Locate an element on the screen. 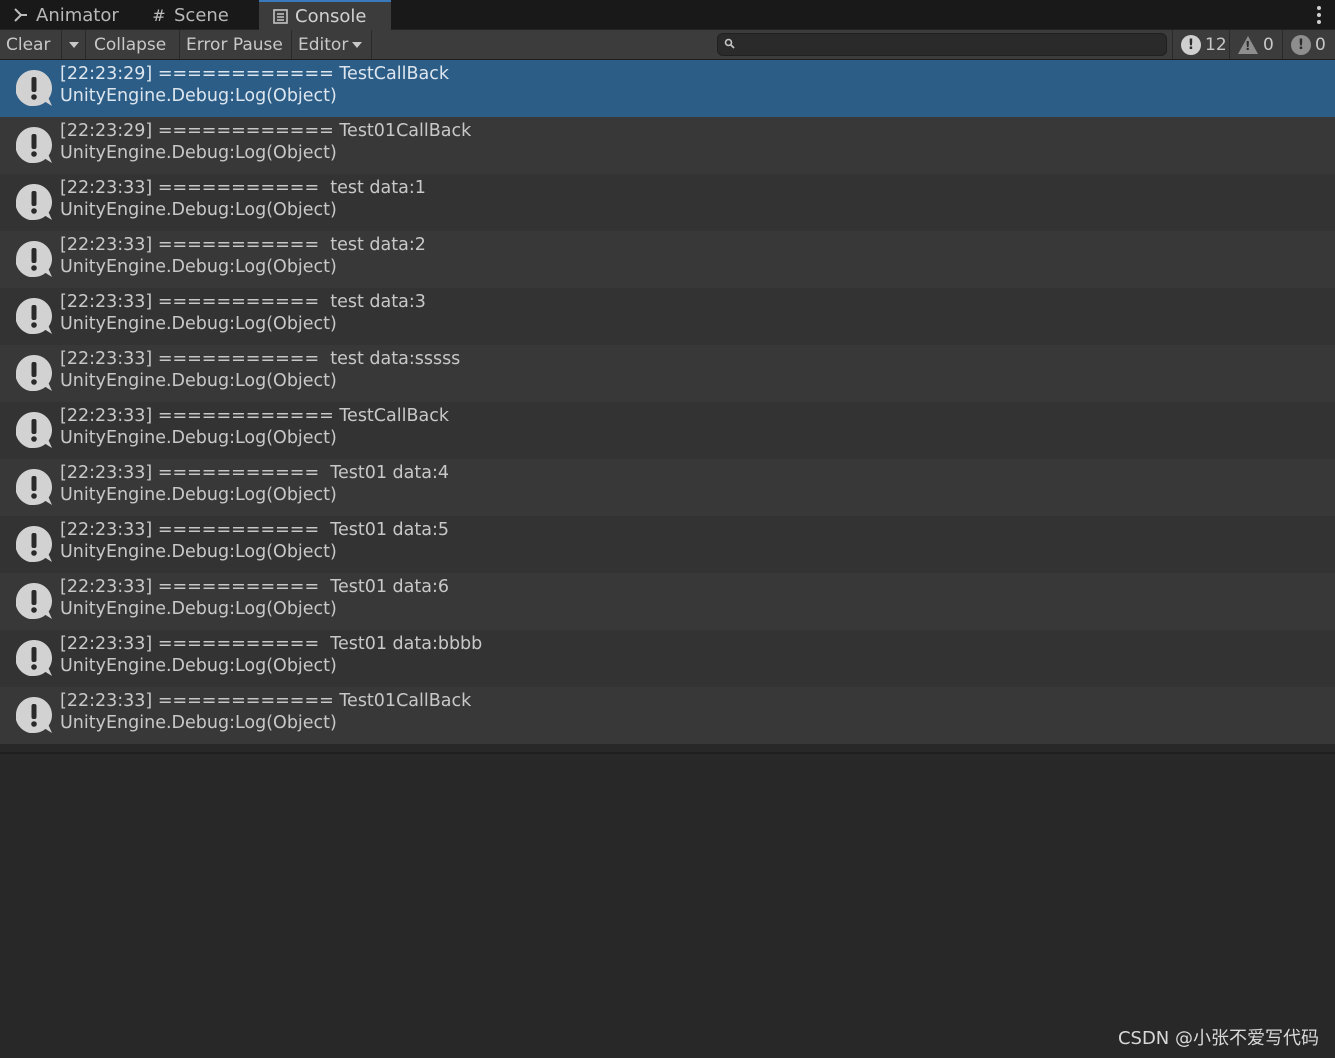 The image size is (1335, 1058). tab-console-label: Console is located at coordinates (331, 16).